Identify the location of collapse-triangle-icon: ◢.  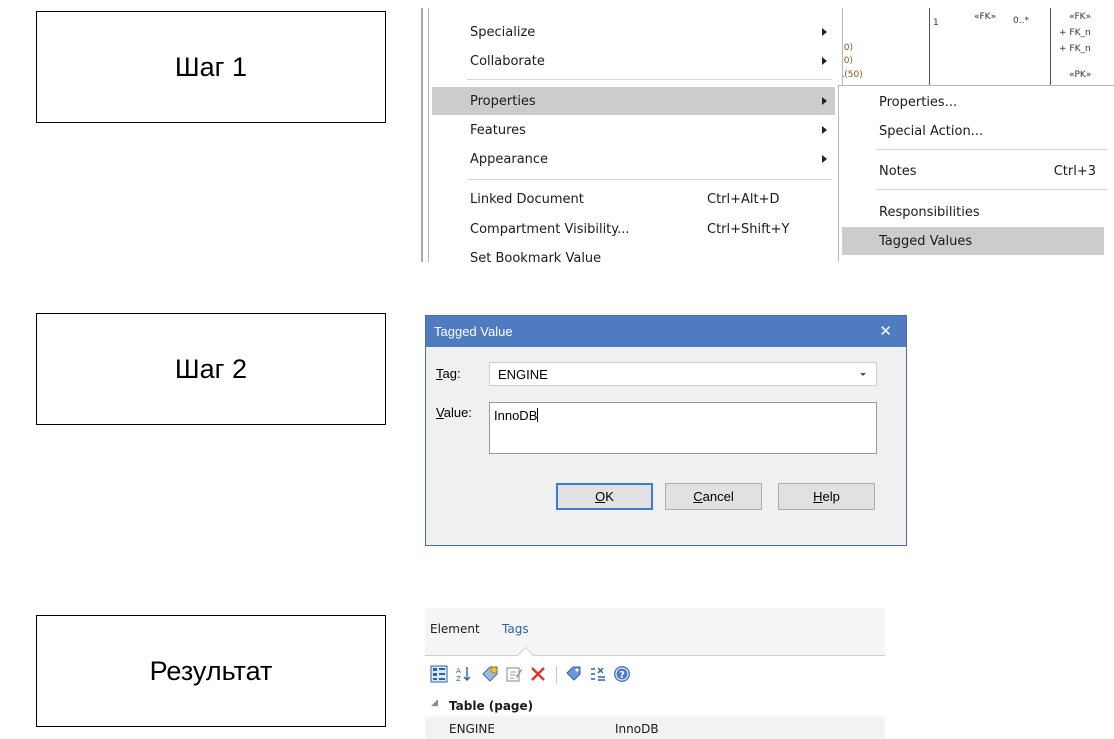
(434, 703).